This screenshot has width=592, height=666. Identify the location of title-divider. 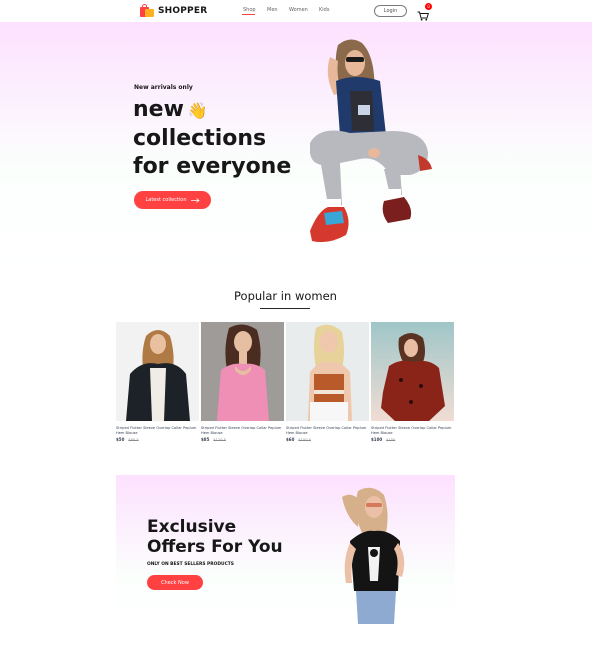
(285, 308).